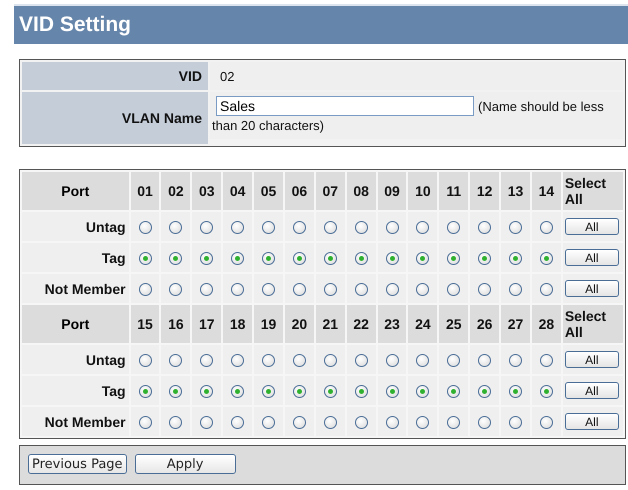 This screenshot has width=628, height=490. What do you see at coordinates (77, 464) in the screenshot?
I see `previous-page-button: Previous Page` at bounding box center [77, 464].